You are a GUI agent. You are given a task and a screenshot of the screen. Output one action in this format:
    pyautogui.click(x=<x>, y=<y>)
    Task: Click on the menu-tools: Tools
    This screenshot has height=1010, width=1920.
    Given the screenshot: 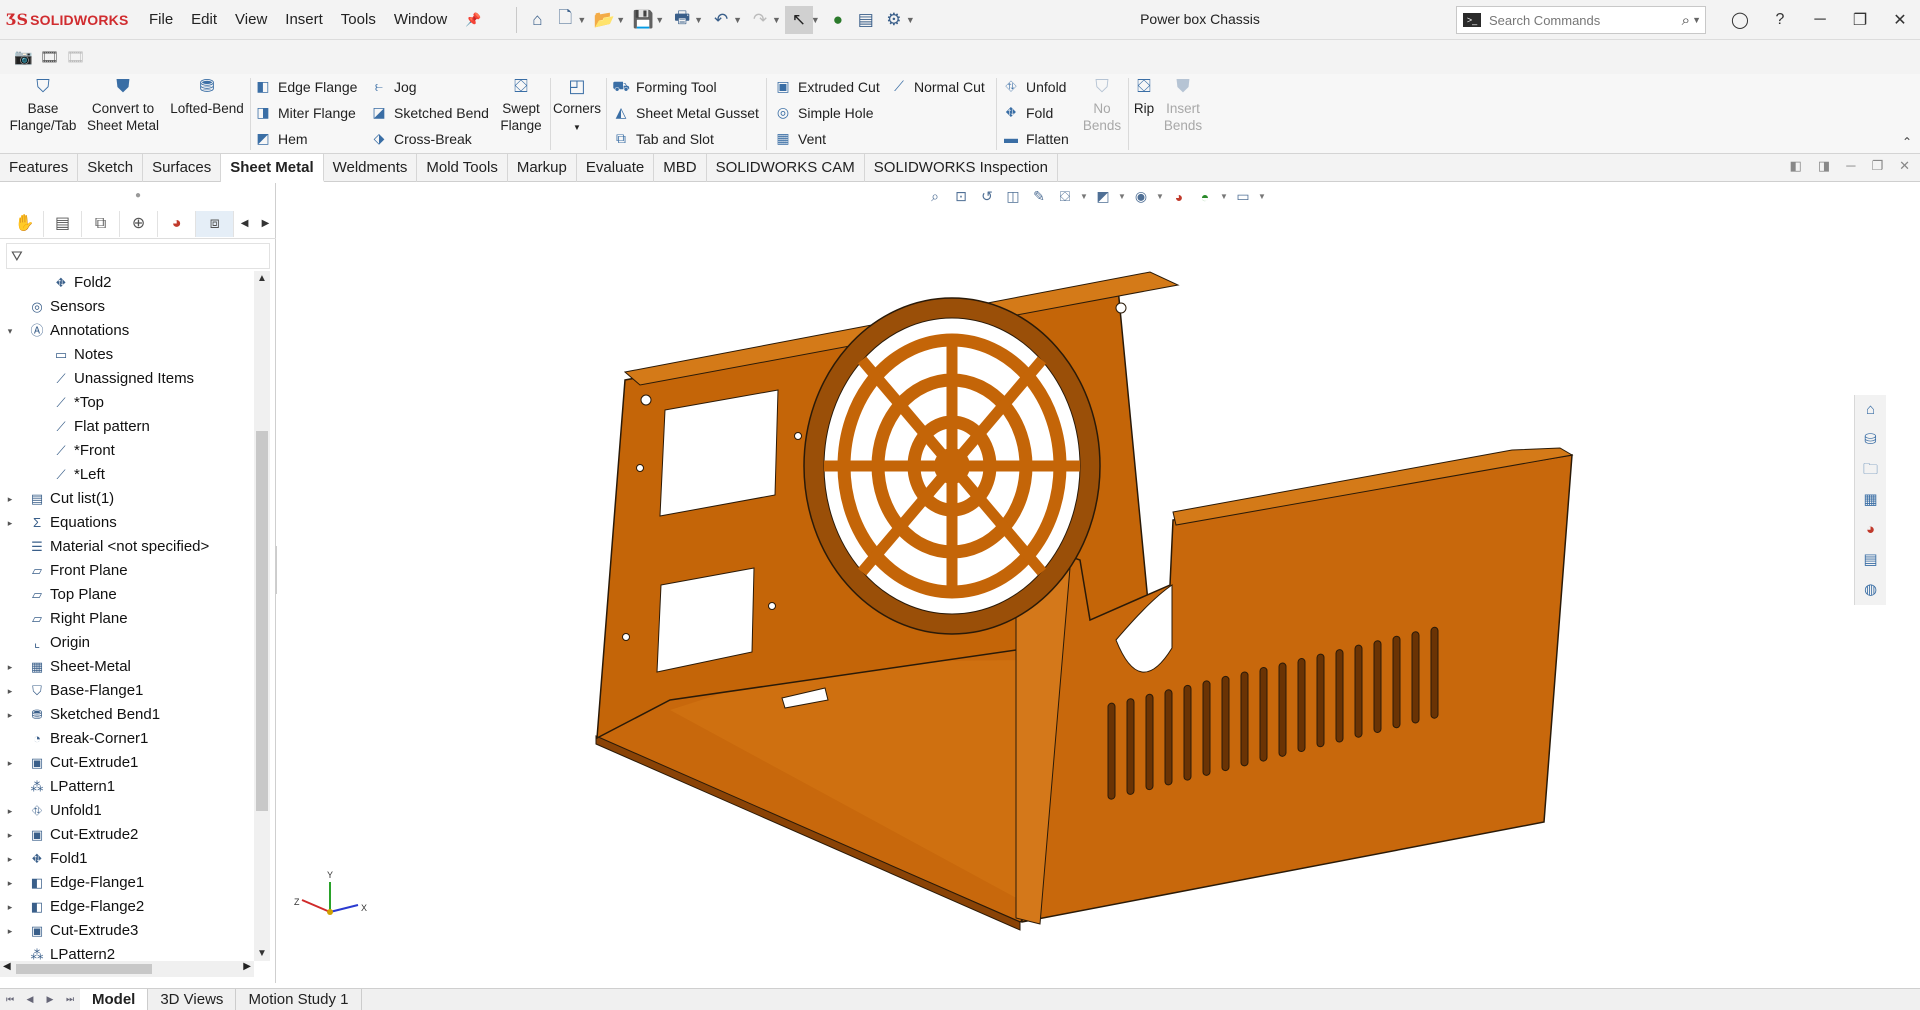 What is the action you would take?
    pyautogui.click(x=358, y=19)
    